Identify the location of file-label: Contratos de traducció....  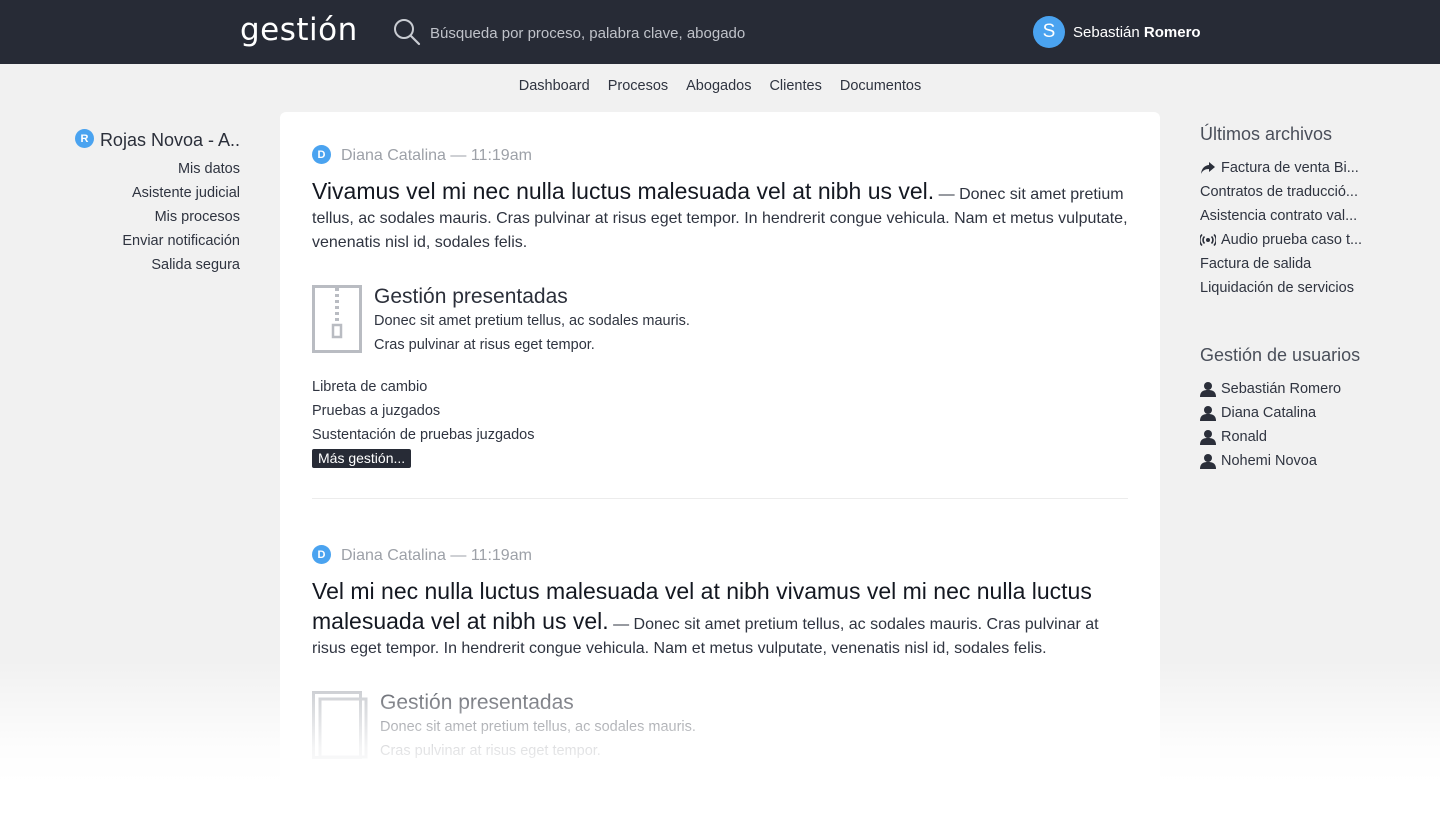
(1279, 192).